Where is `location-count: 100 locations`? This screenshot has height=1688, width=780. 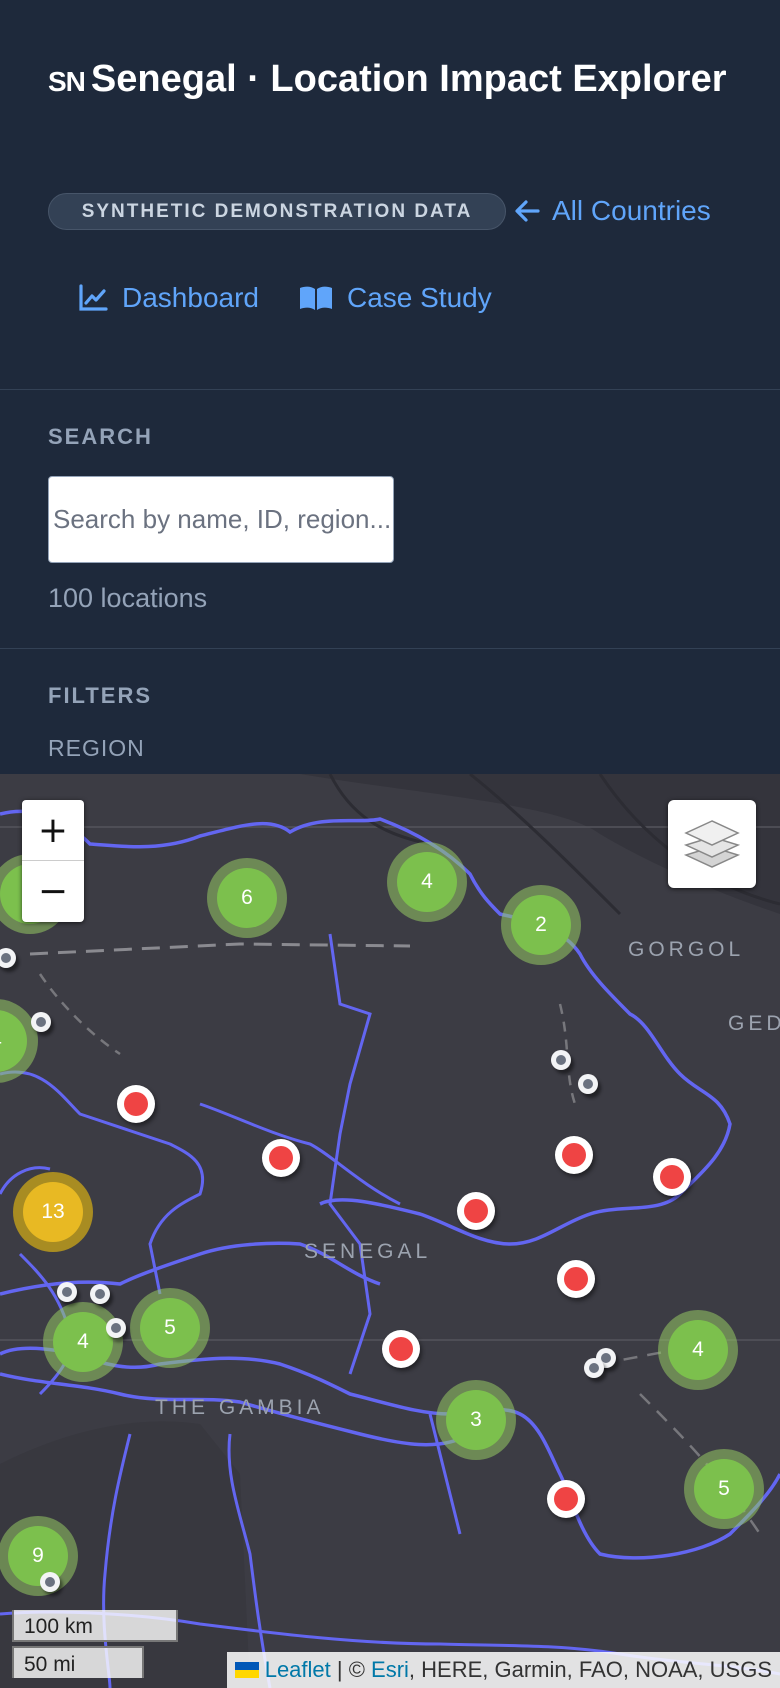 location-count: 100 locations is located at coordinates (128, 598).